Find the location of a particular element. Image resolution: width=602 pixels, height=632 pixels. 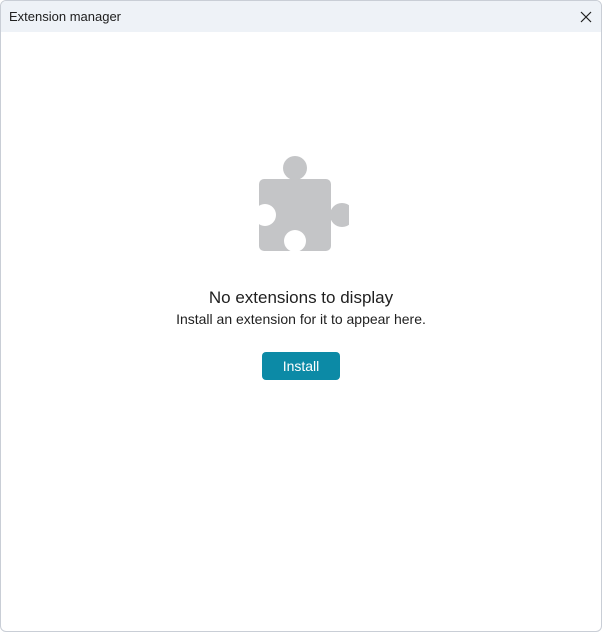

close-icon is located at coordinates (585, 16).